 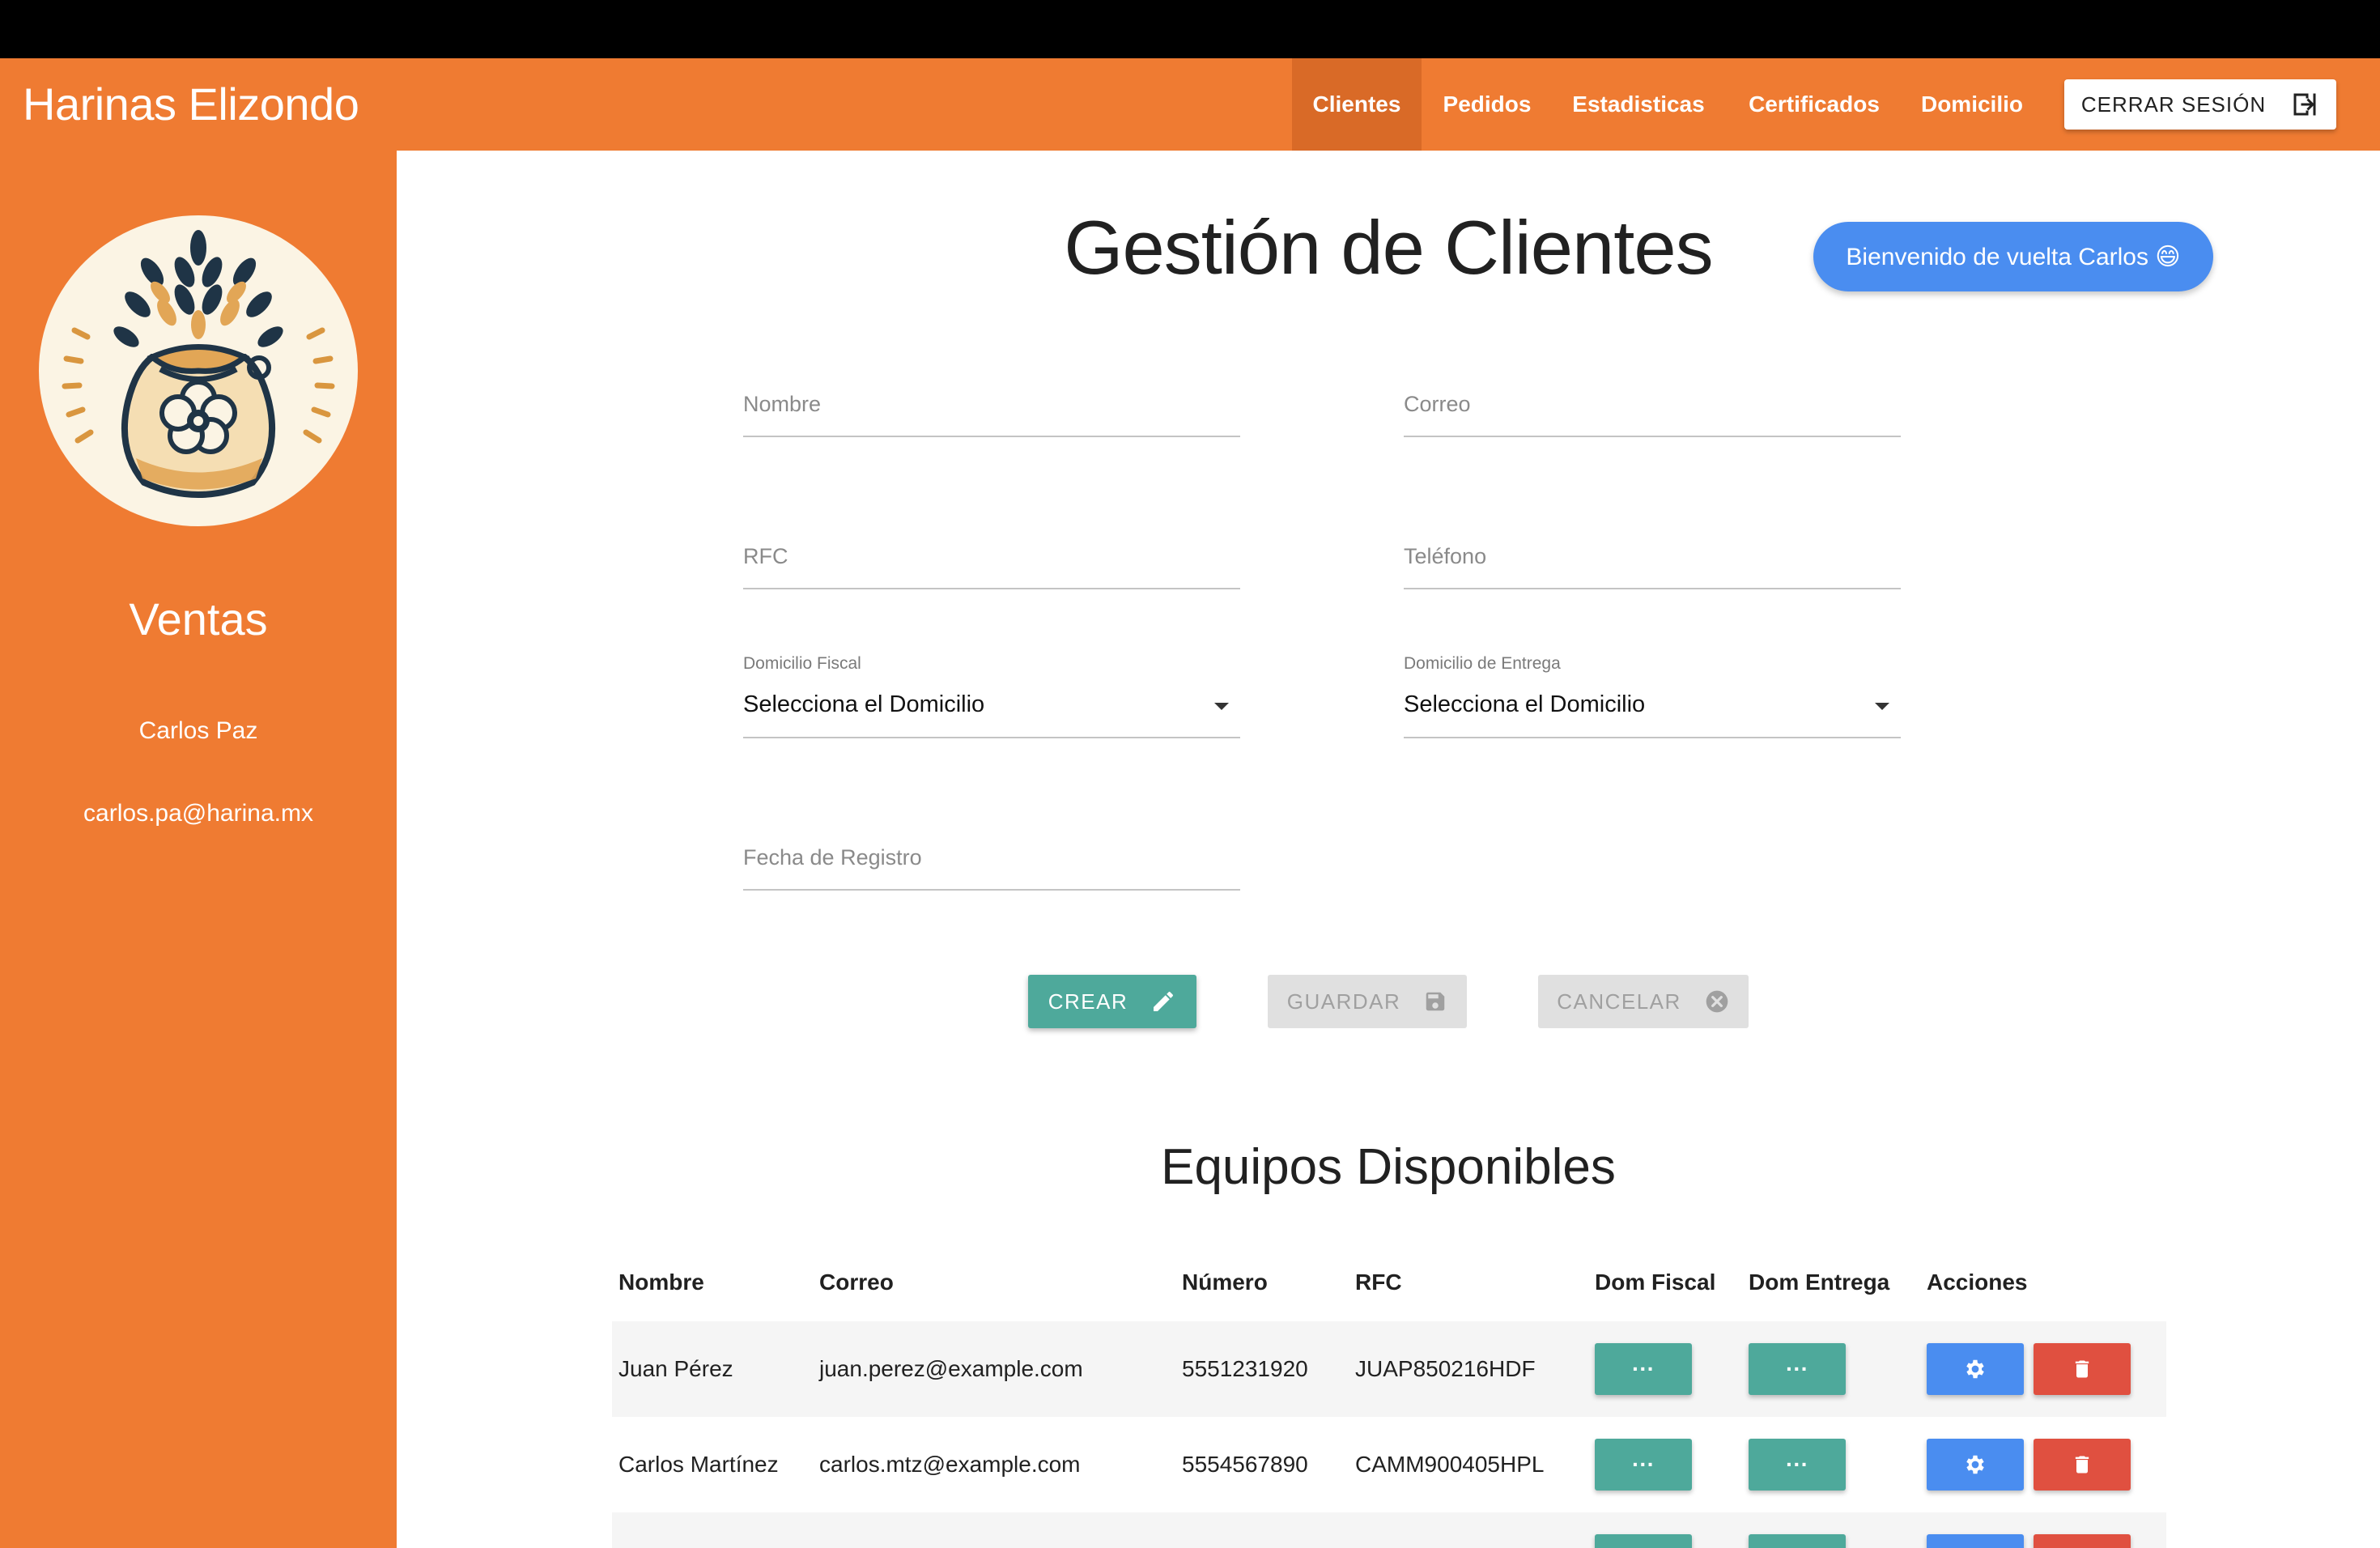 I want to click on cell-correo: juan.perez@example.com, so click(x=951, y=1369).